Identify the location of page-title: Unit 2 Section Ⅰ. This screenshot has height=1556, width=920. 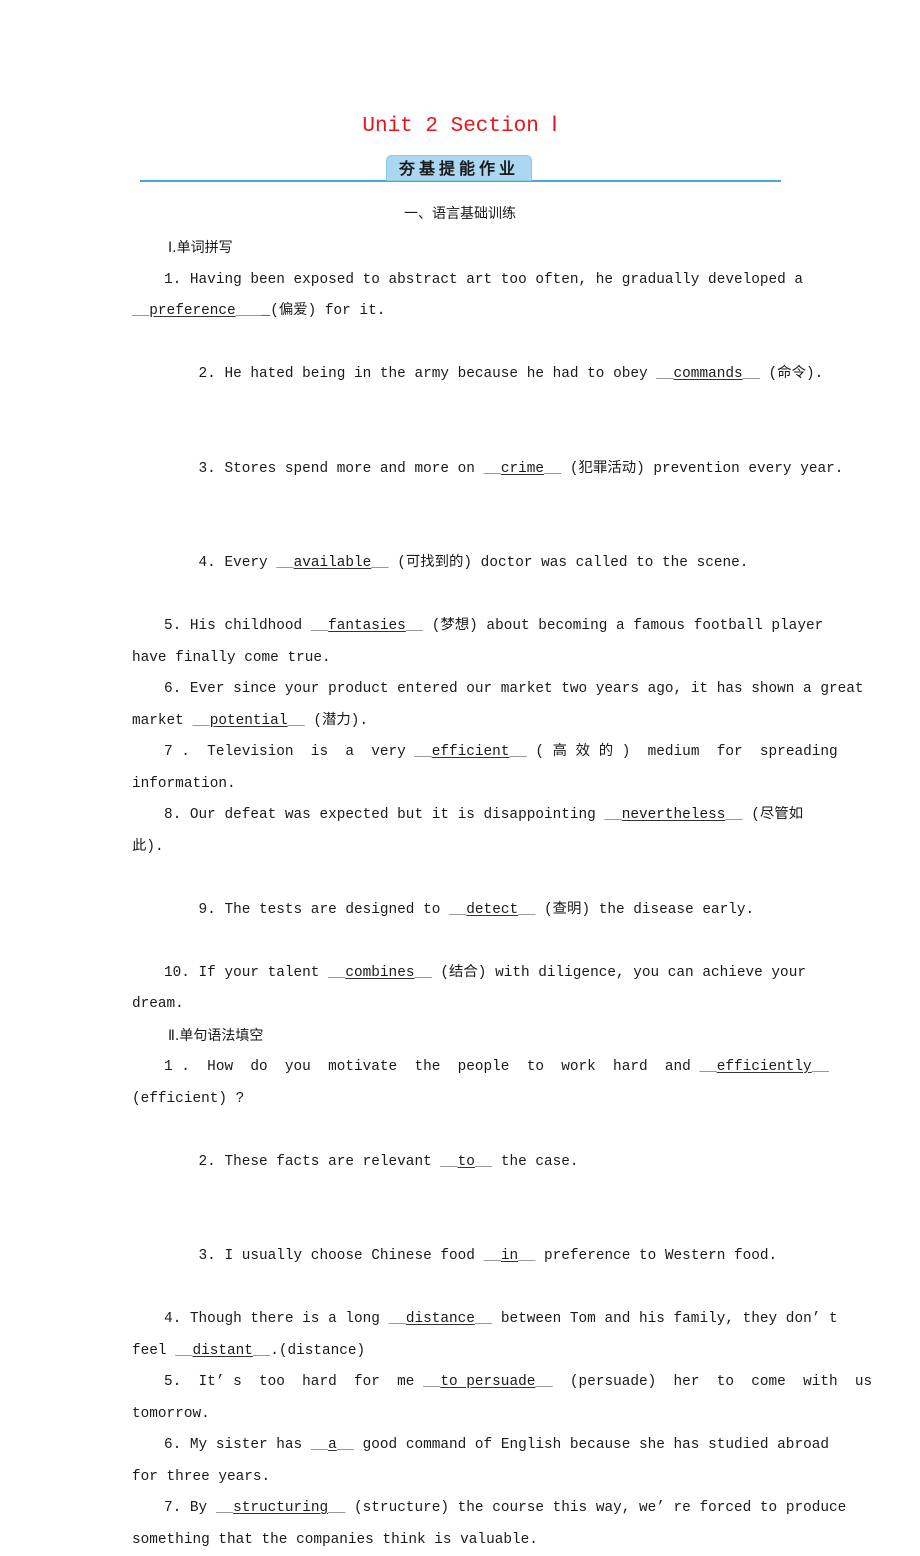
(460, 126).